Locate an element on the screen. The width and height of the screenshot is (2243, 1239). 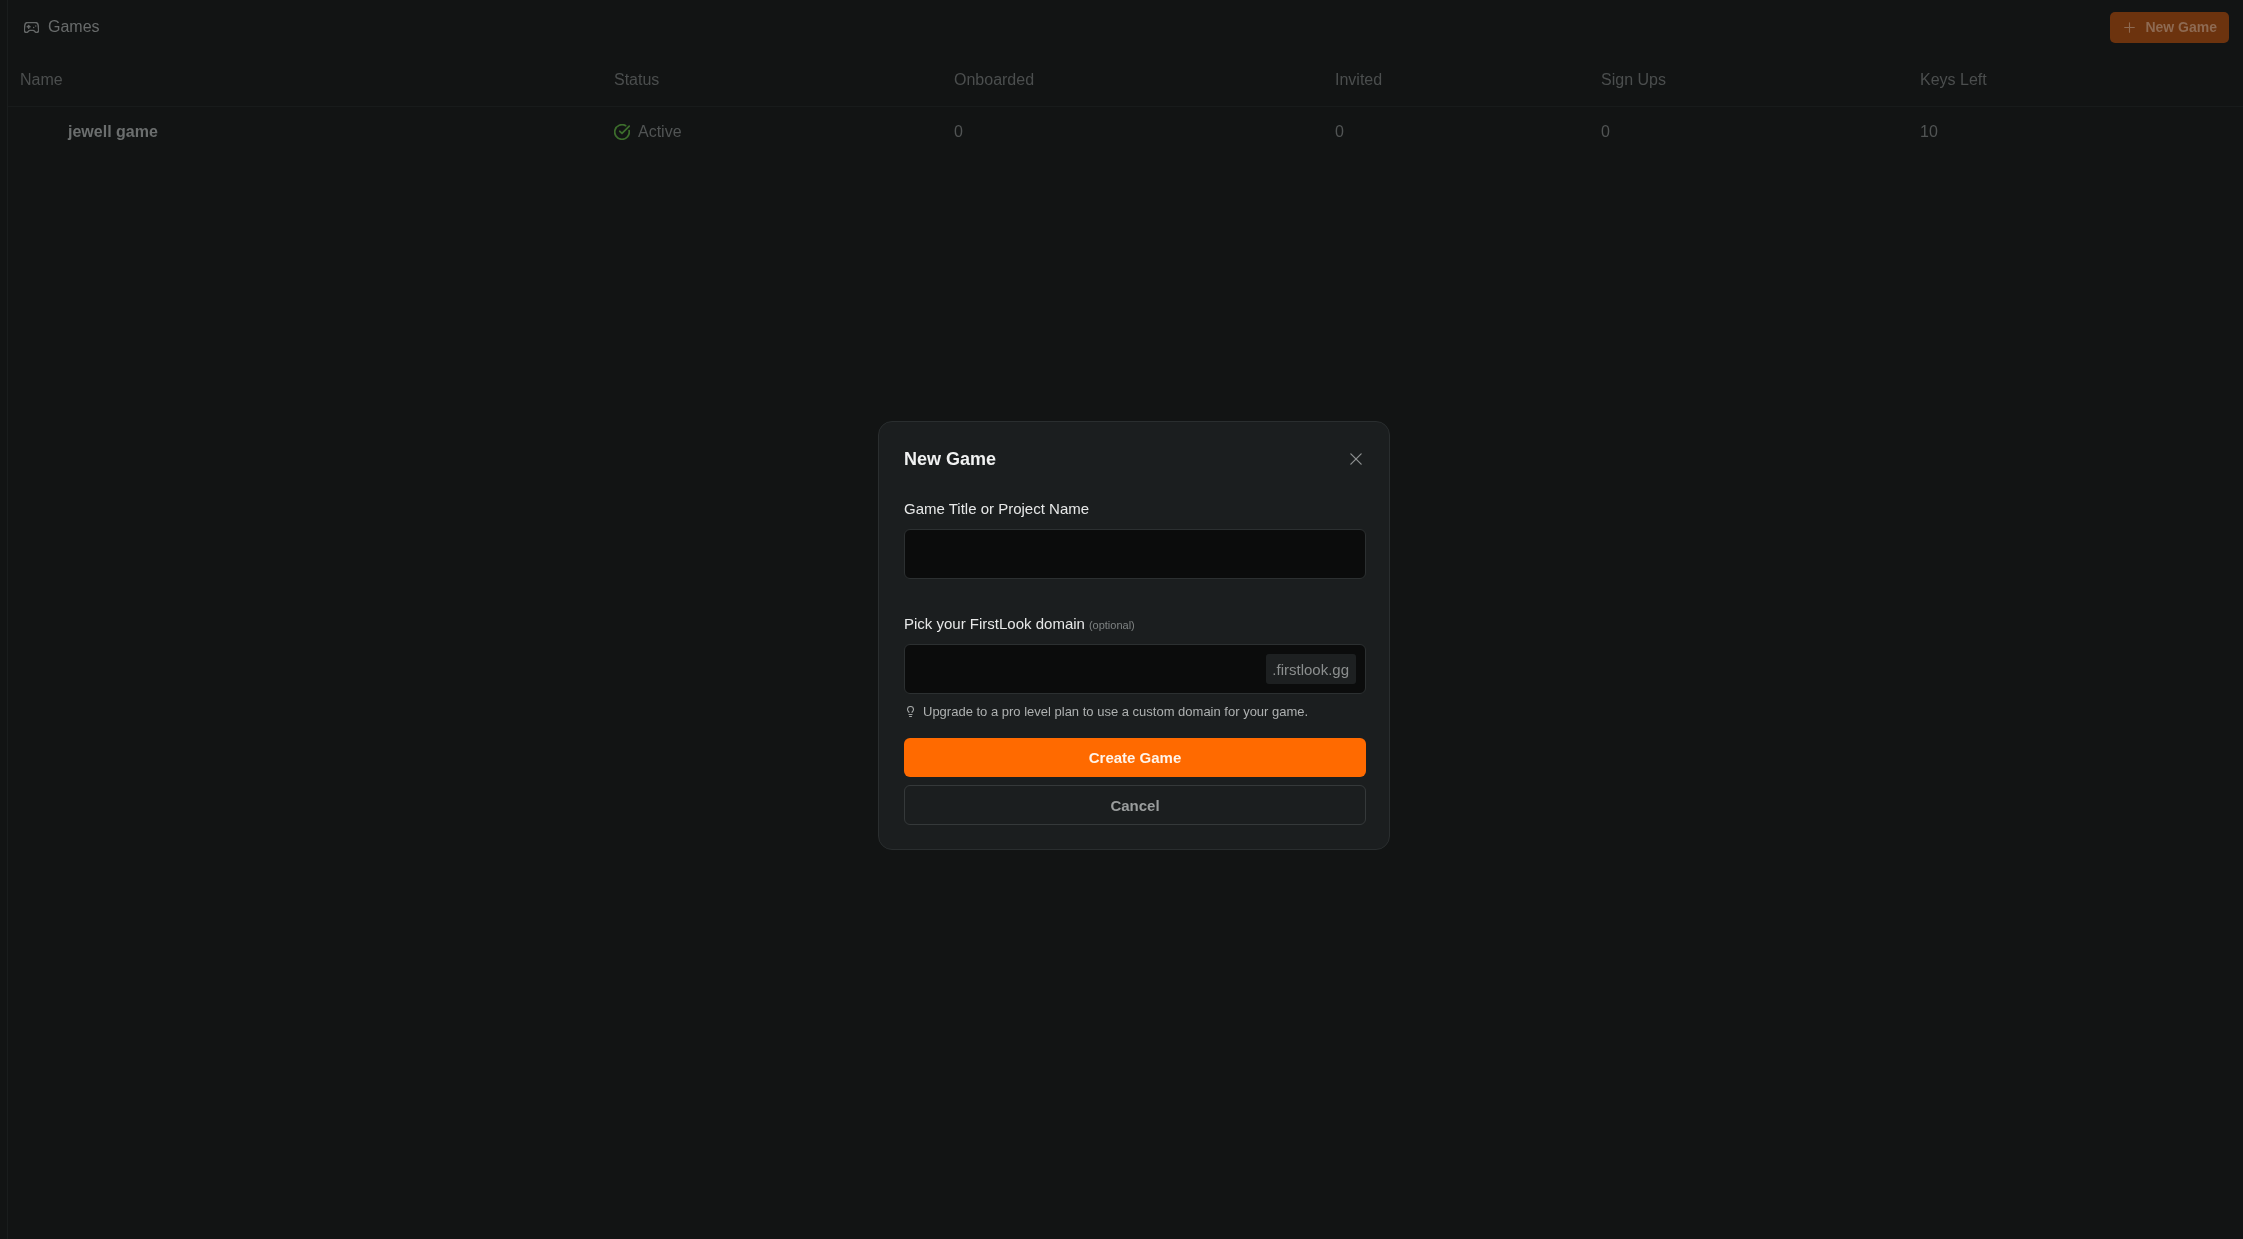
optional-note: (optional) is located at coordinates (1111, 625).